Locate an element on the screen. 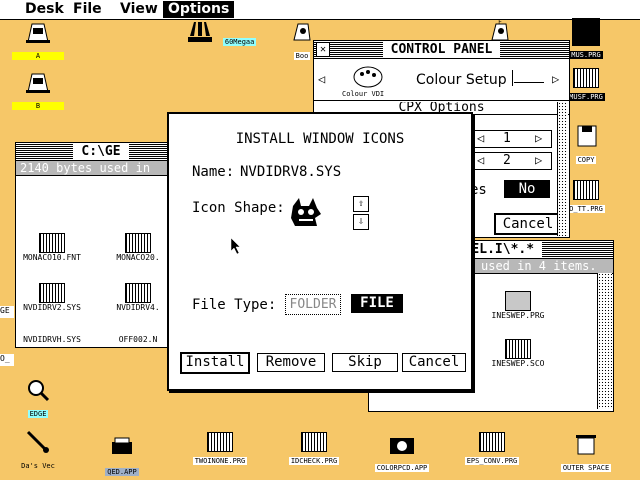  file-label: INESWEP.PRG is located at coordinates (518, 315).